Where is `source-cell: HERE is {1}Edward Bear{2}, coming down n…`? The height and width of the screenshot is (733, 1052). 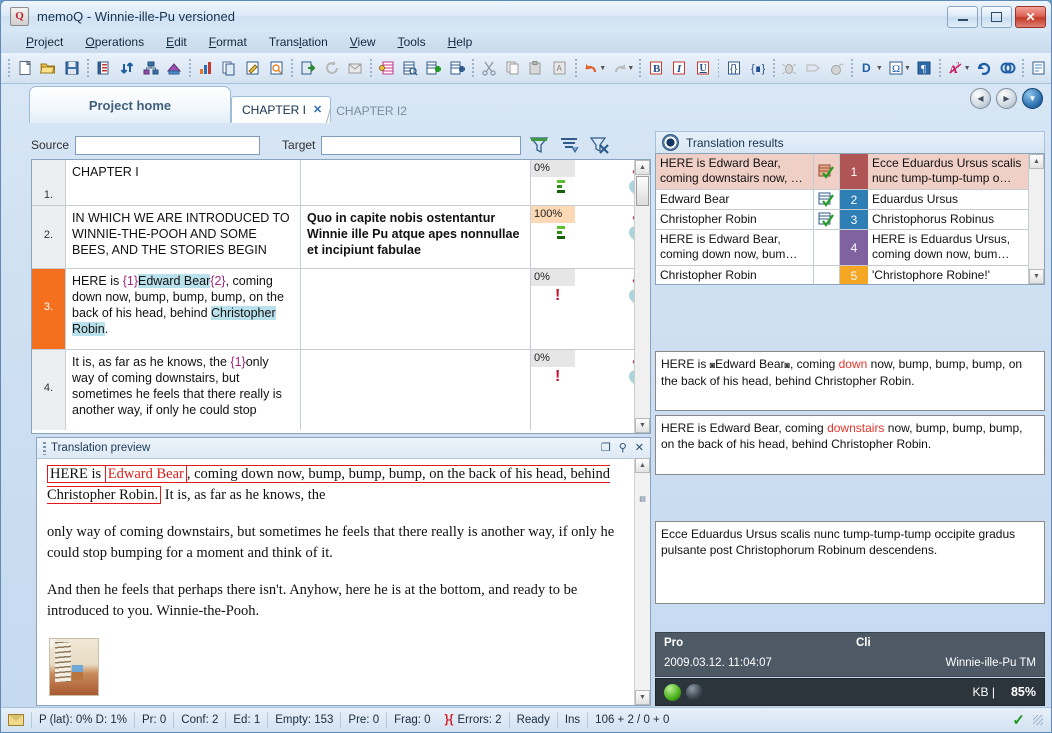
source-cell: HERE is {1}Edward Bear{2}, coming down n… is located at coordinates (183, 309).